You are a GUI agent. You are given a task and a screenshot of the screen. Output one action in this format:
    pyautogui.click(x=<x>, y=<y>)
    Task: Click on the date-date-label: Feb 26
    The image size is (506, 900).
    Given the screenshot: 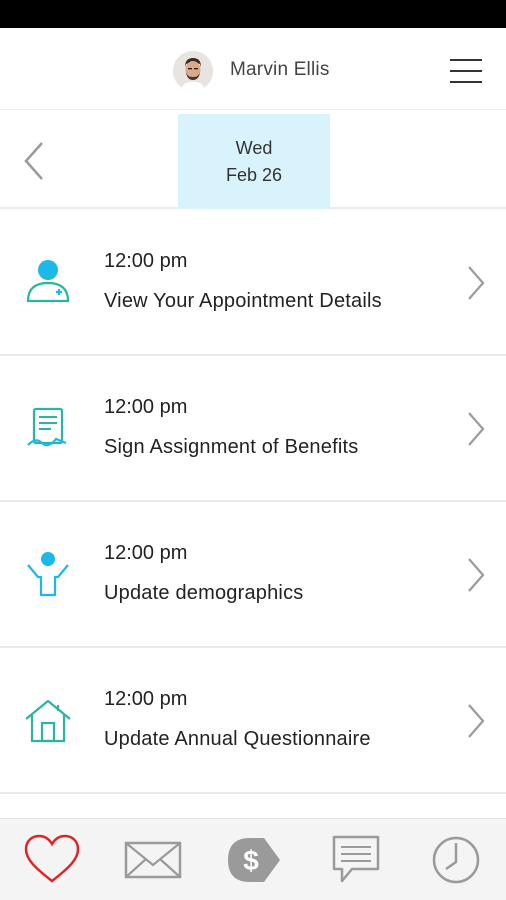 What is the action you would take?
    pyautogui.click(x=254, y=175)
    